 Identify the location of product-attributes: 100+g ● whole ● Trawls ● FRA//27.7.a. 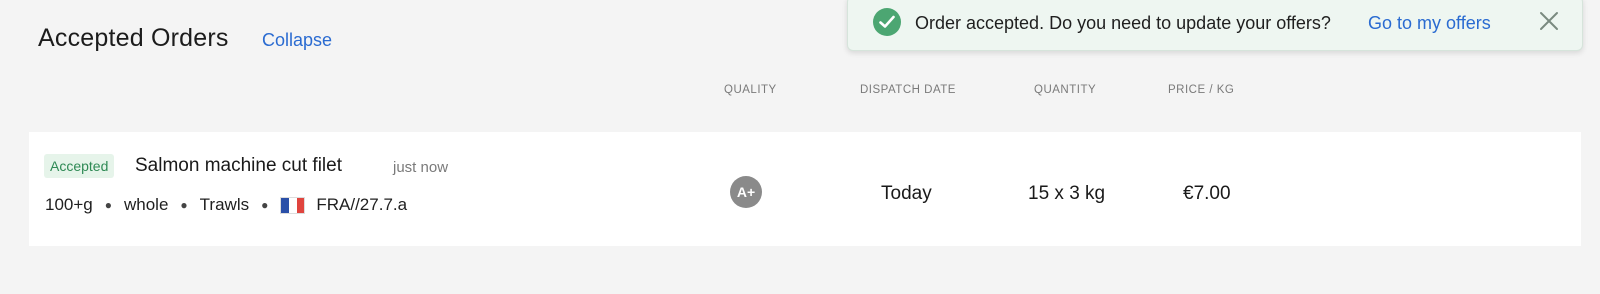
(226, 205).